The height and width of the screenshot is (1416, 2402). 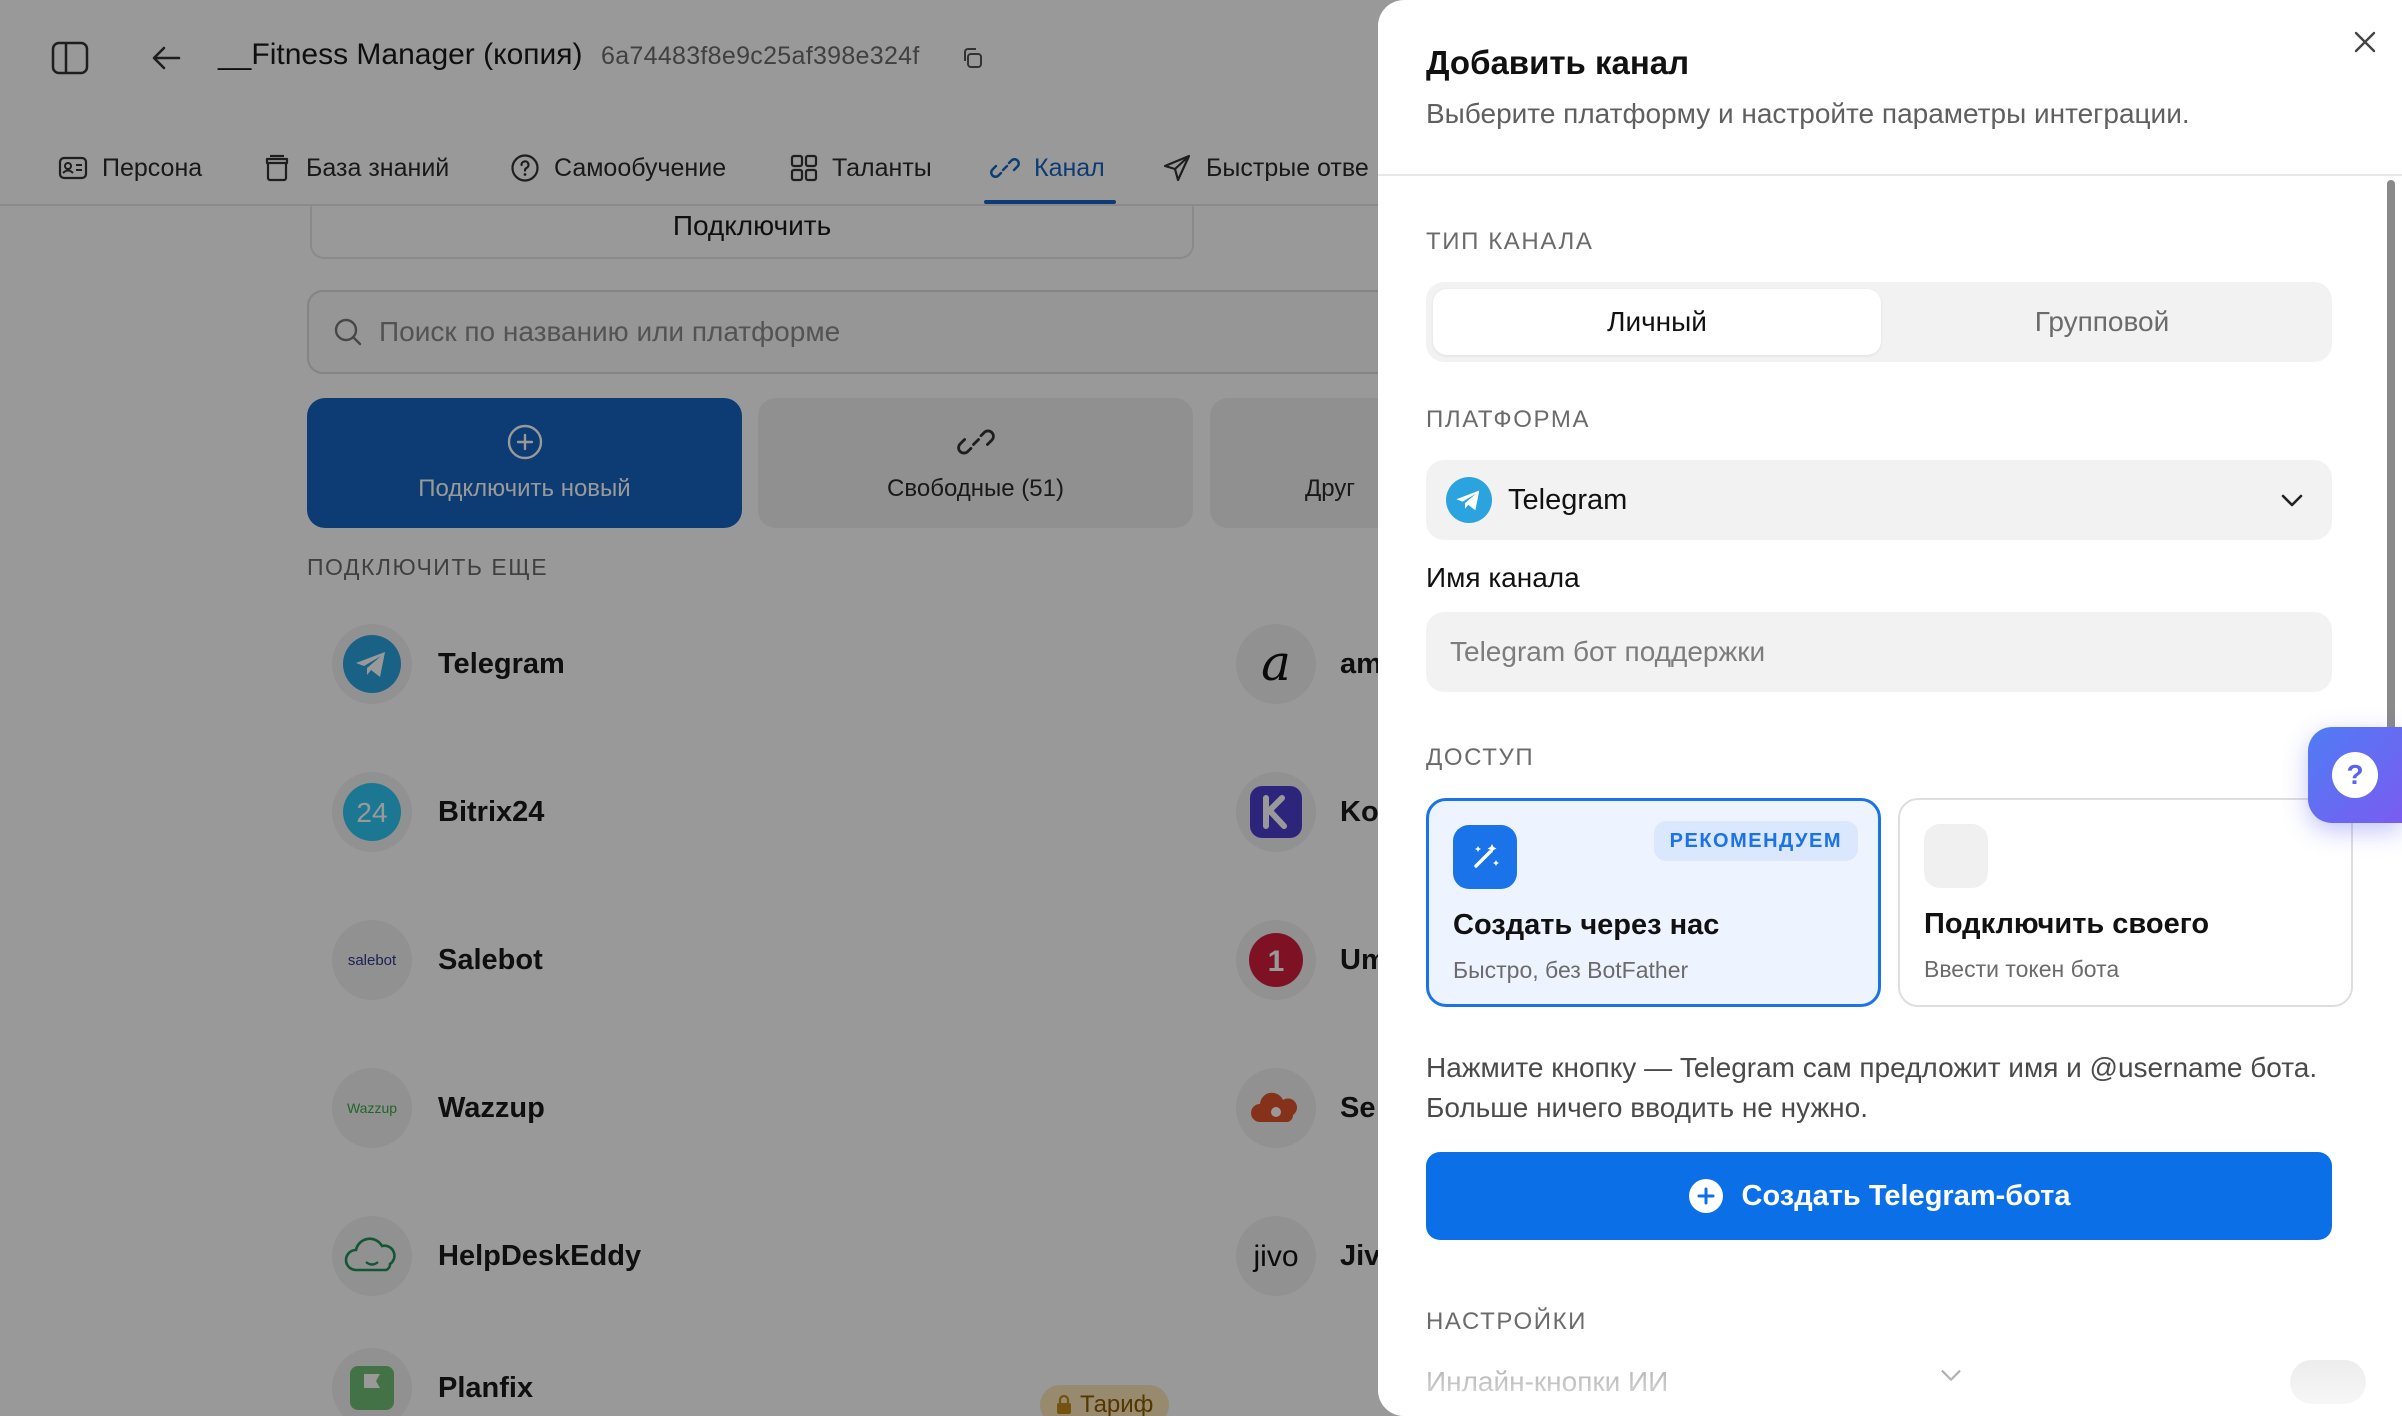 I want to click on access-option-own-title: Подключить своего, so click(x=2067, y=924).